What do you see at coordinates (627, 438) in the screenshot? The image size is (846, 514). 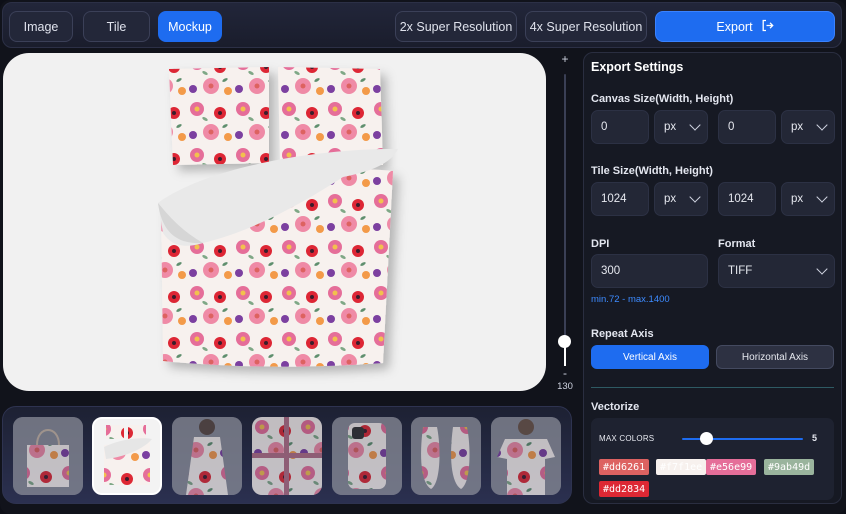 I see `max-colors-label: MAX COLORS` at bounding box center [627, 438].